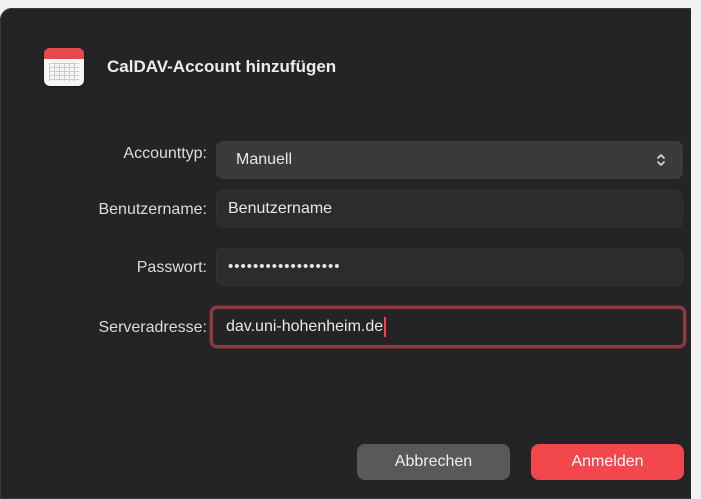 The height and width of the screenshot is (499, 701). I want to click on sign-in-button: Anmelden, so click(607, 462).